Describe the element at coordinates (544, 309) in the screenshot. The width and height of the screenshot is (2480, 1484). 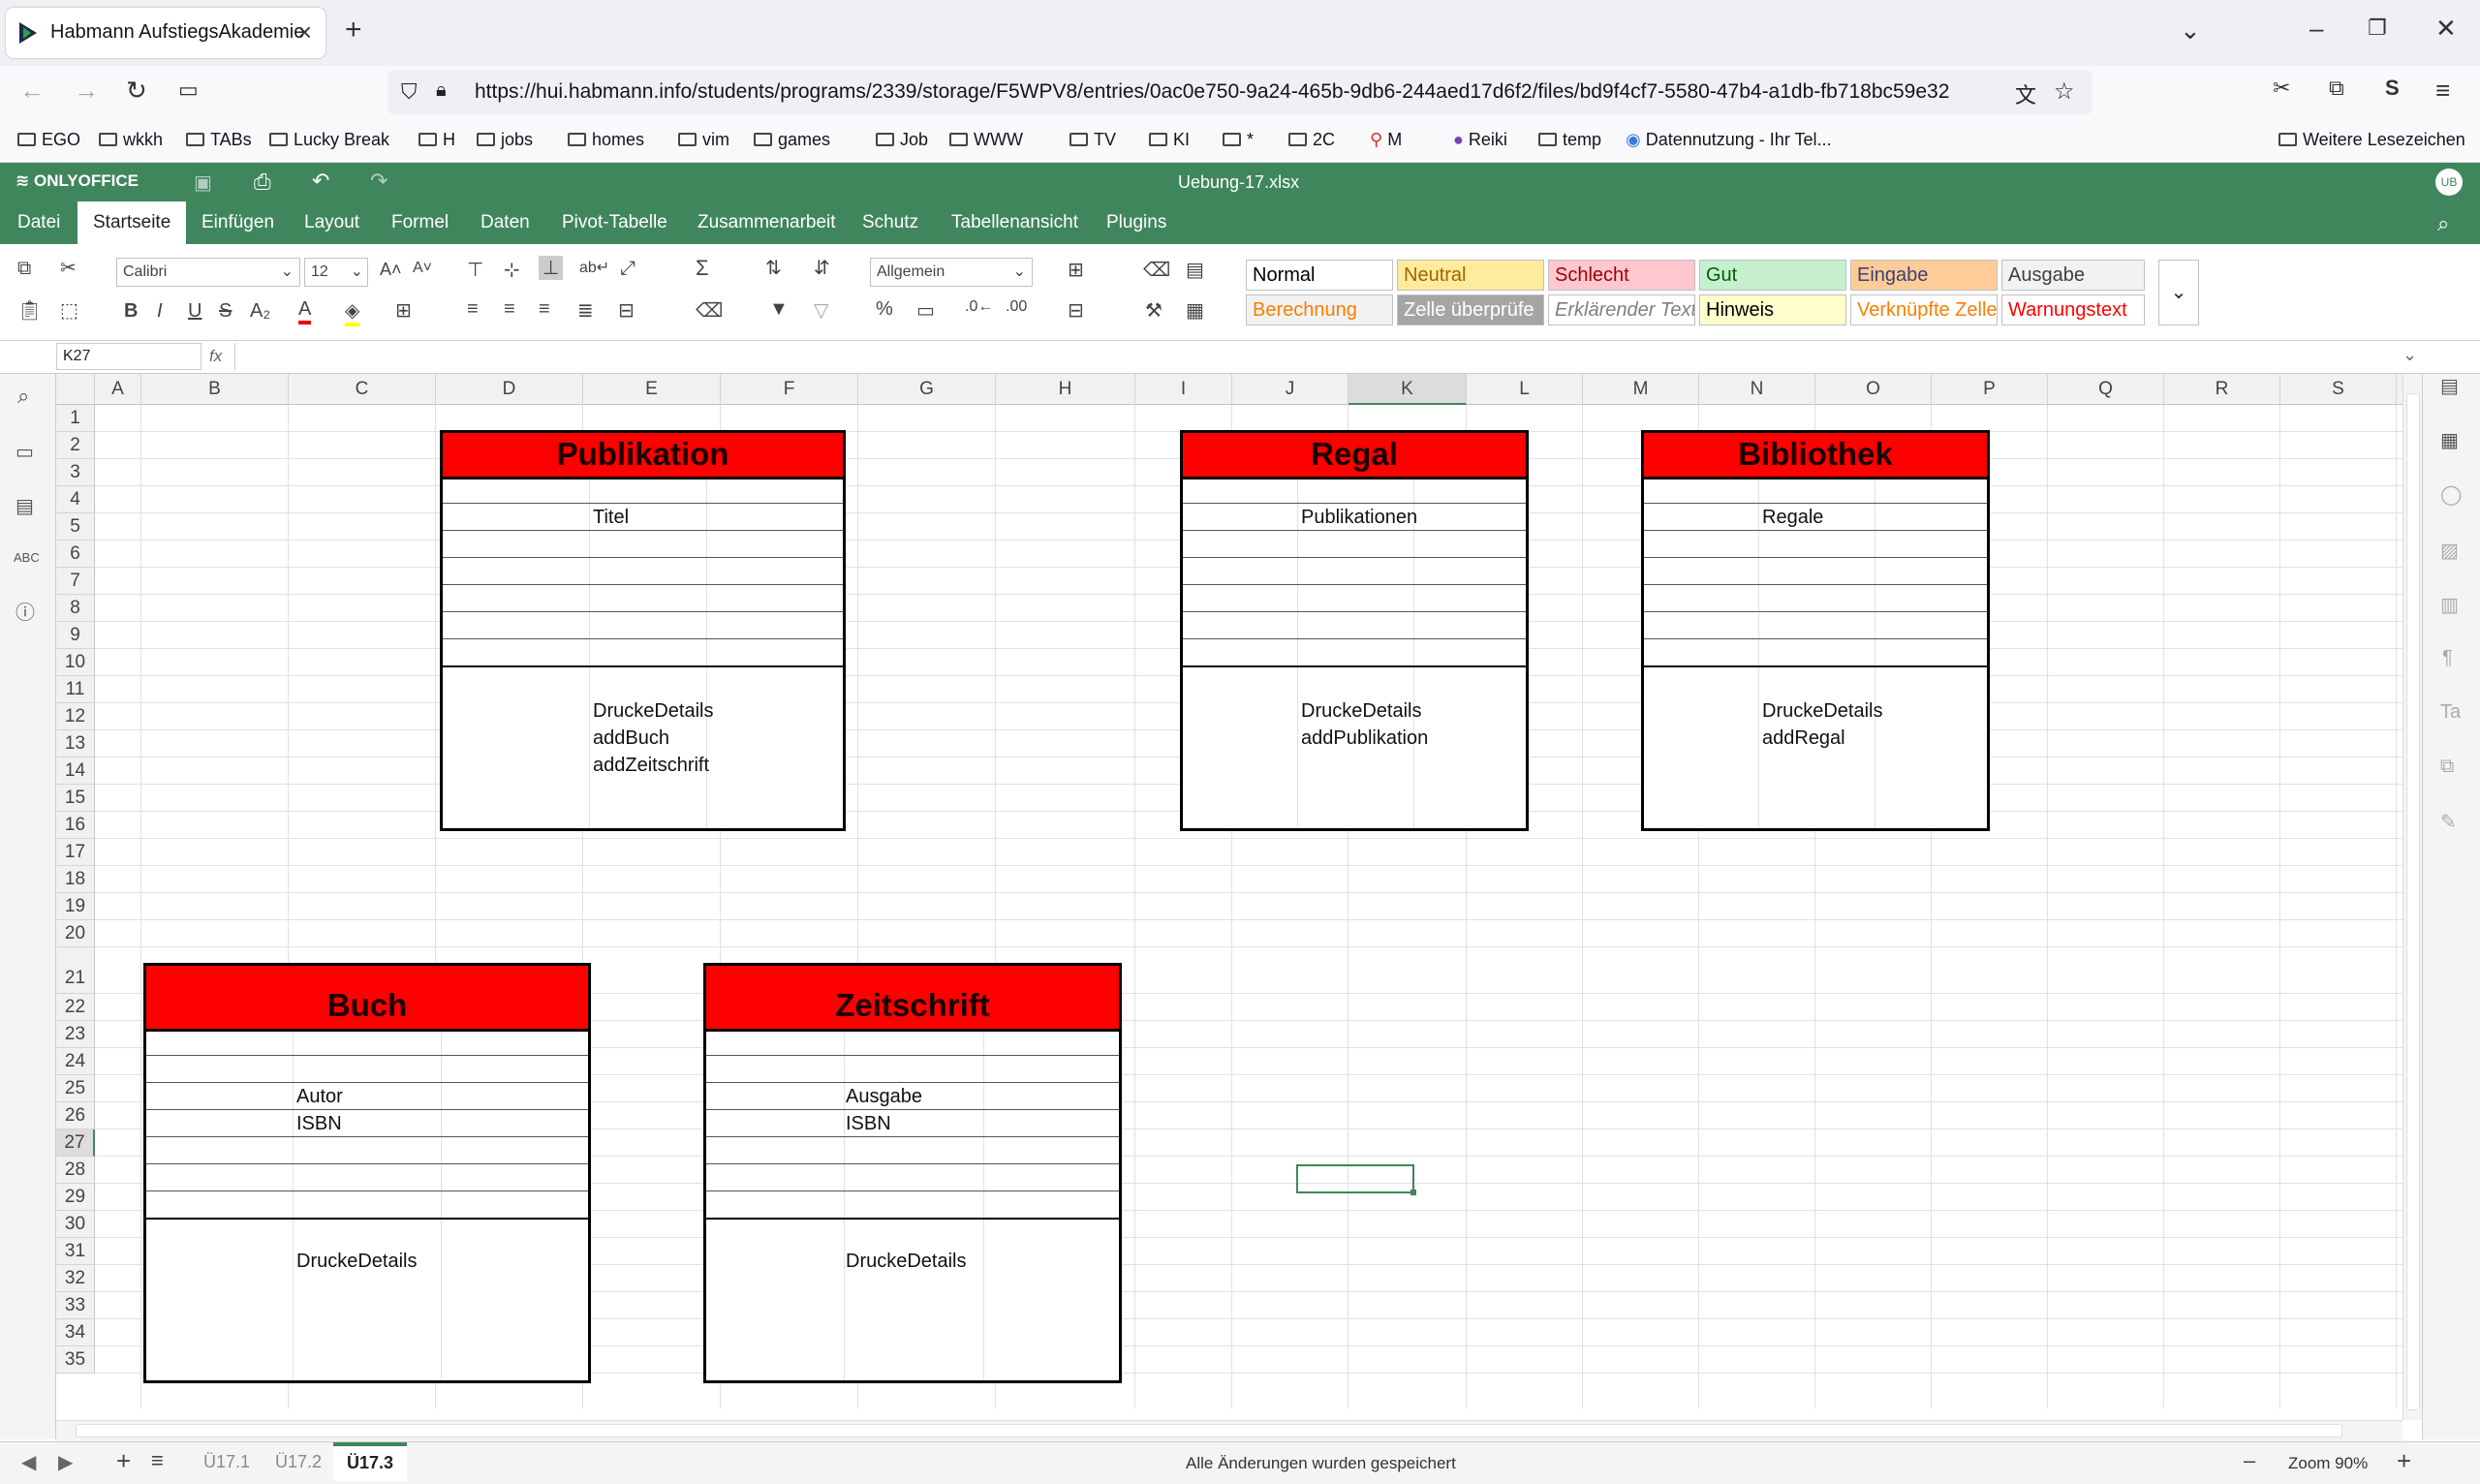
I see `align-right-icon: ≡` at that location.